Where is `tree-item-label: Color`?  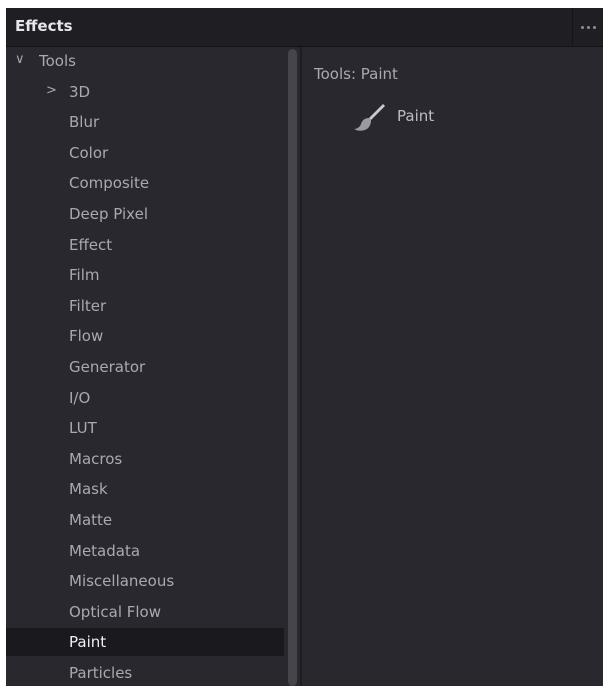
tree-item-label: Color is located at coordinates (89, 152).